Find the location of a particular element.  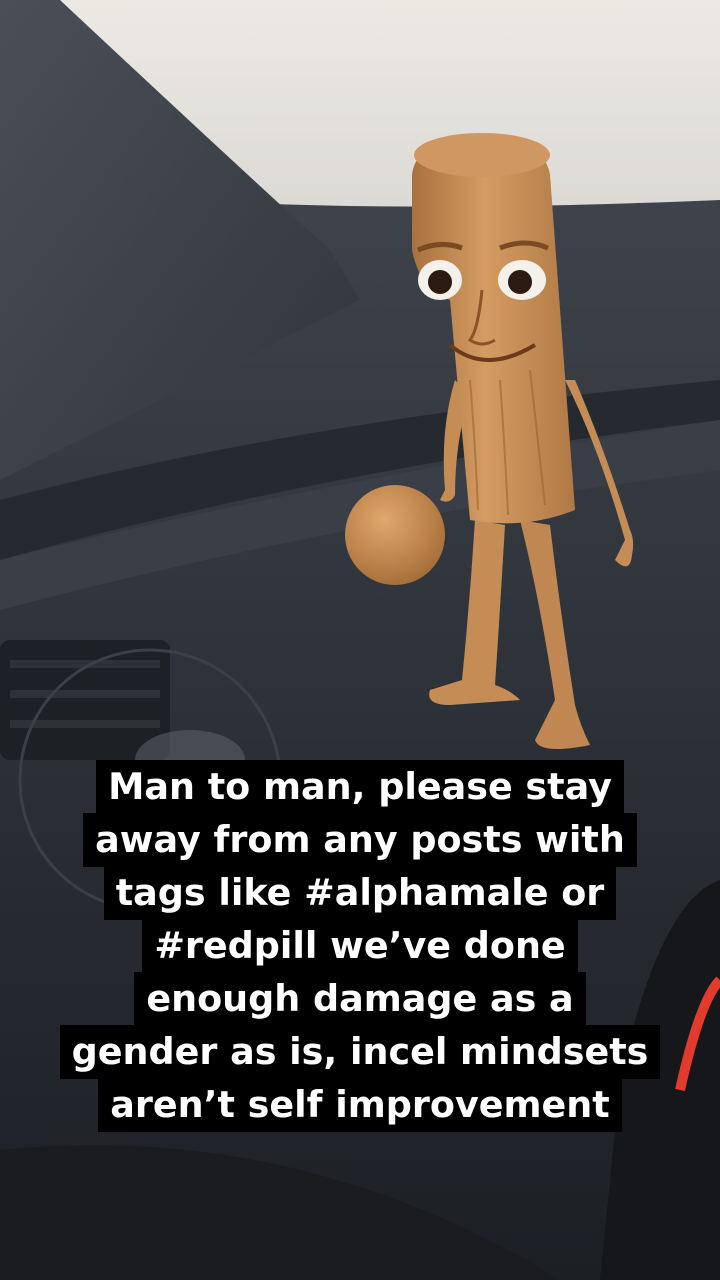

caption-line: tags like #alphamale or is located at coordinates (360, 893).